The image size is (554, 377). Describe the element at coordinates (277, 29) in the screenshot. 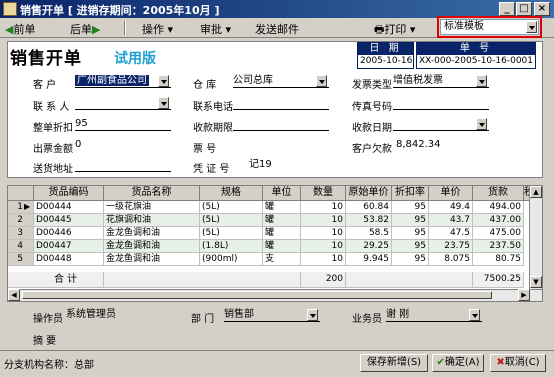

I see `send-email-button: 发送邮件` at that location.